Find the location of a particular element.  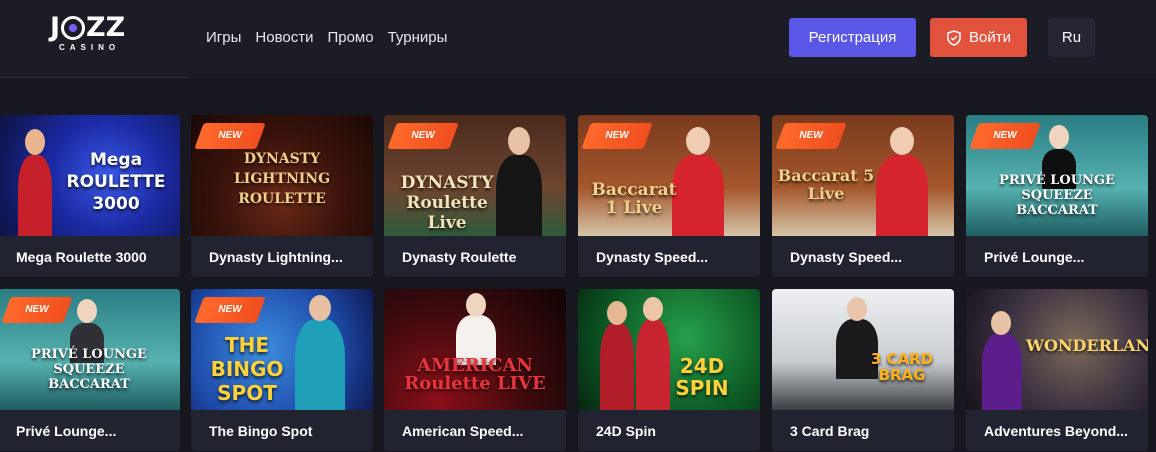

game-thumbnail: 24D SPIN is located at coordinates (669, 349).